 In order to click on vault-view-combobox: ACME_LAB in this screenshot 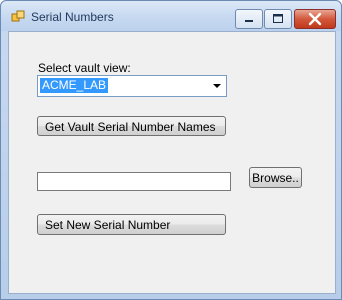, I will do `click(132, 86)`.